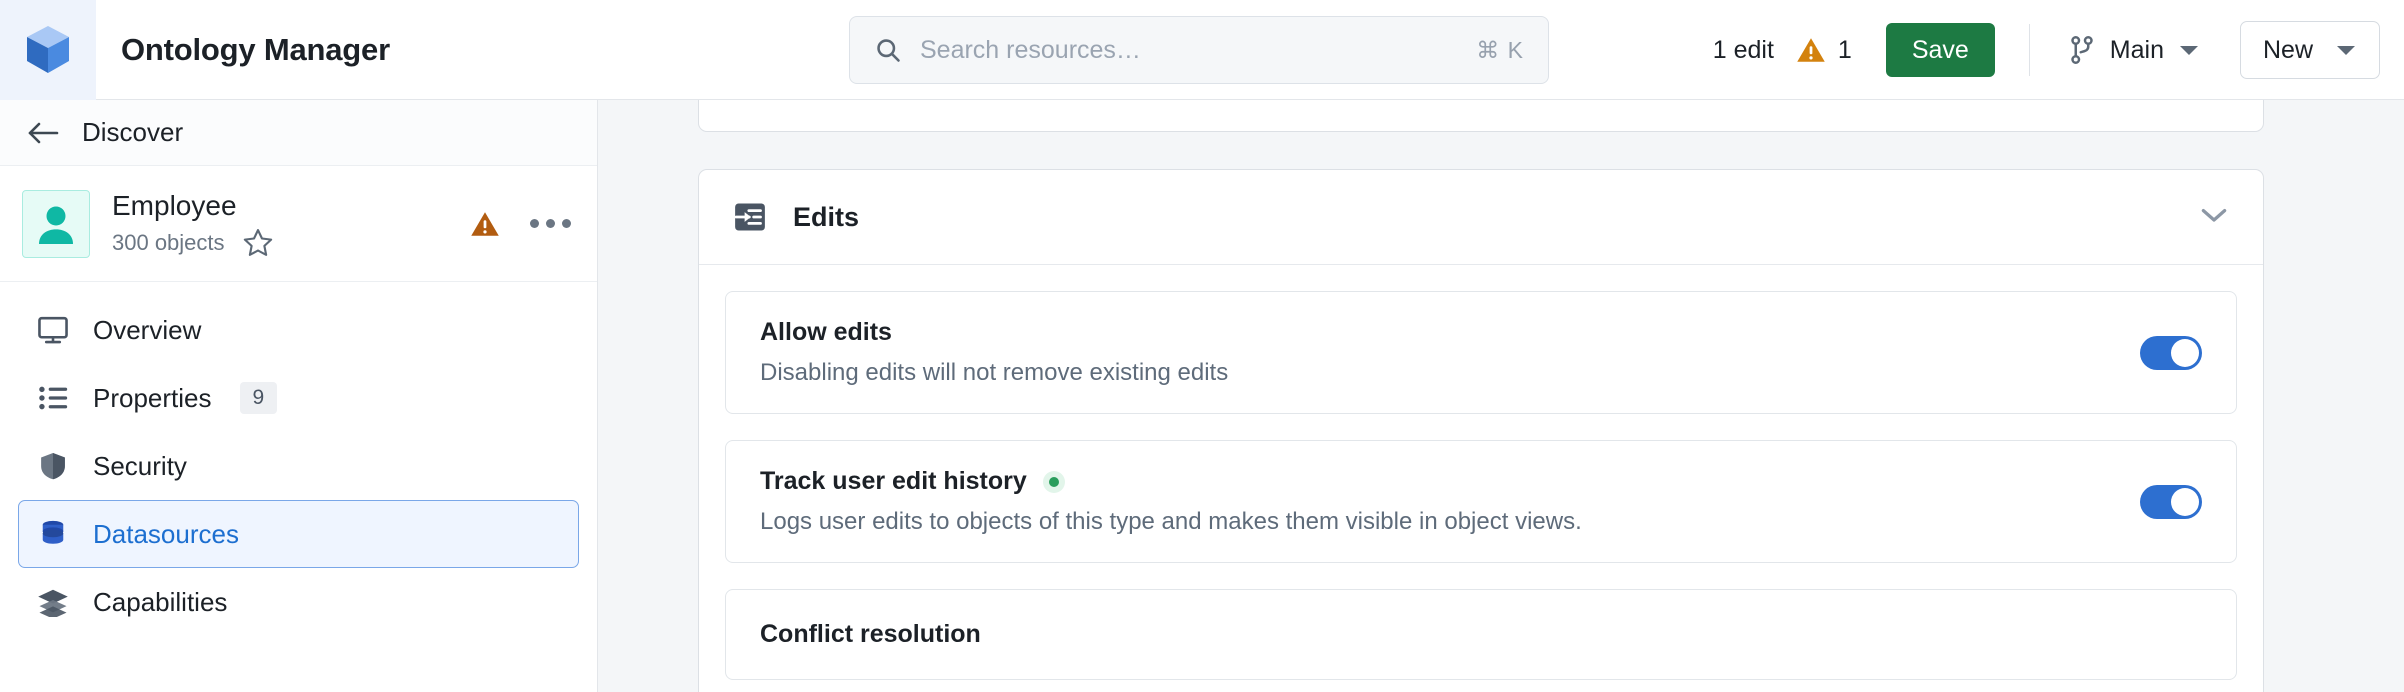  Describe the element at coordinates (2082, 50) in the screenshot. I see `git-branch-icon` at that location.